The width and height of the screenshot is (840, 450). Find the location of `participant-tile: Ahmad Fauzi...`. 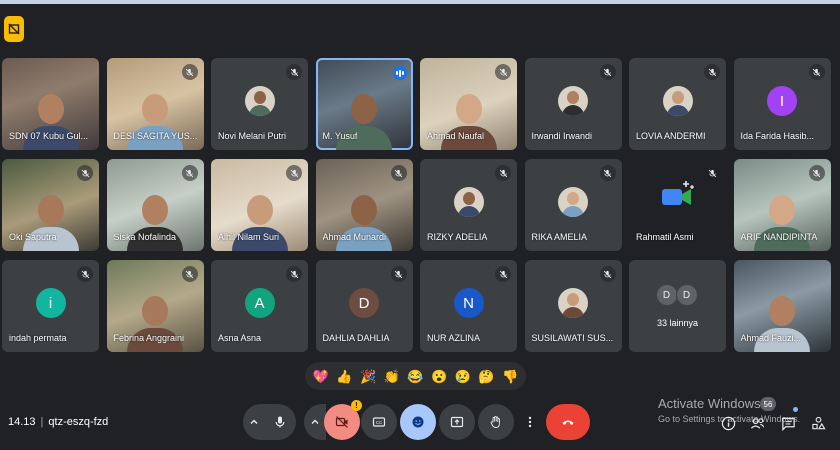

participant-tile: Ahmad Fauzi... is located at coordinates (782, 306).